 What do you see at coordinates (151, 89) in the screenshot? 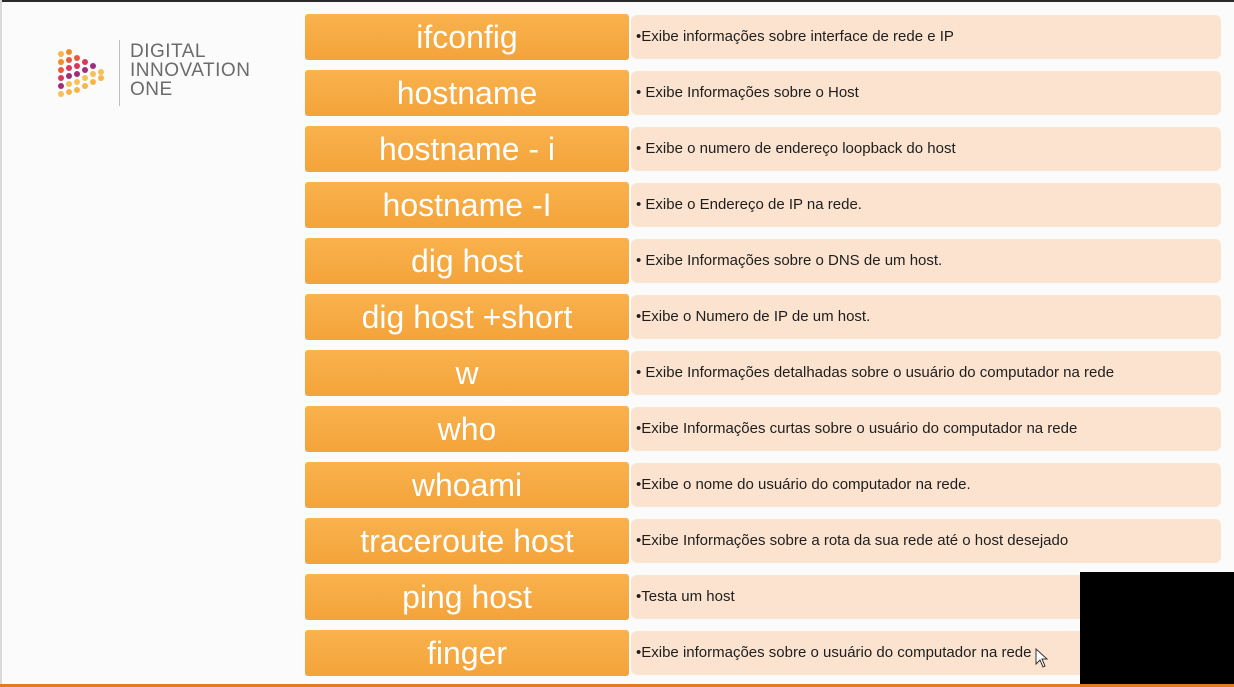
I see `logo-line-3: ONE` at bounding box center [151, 89].